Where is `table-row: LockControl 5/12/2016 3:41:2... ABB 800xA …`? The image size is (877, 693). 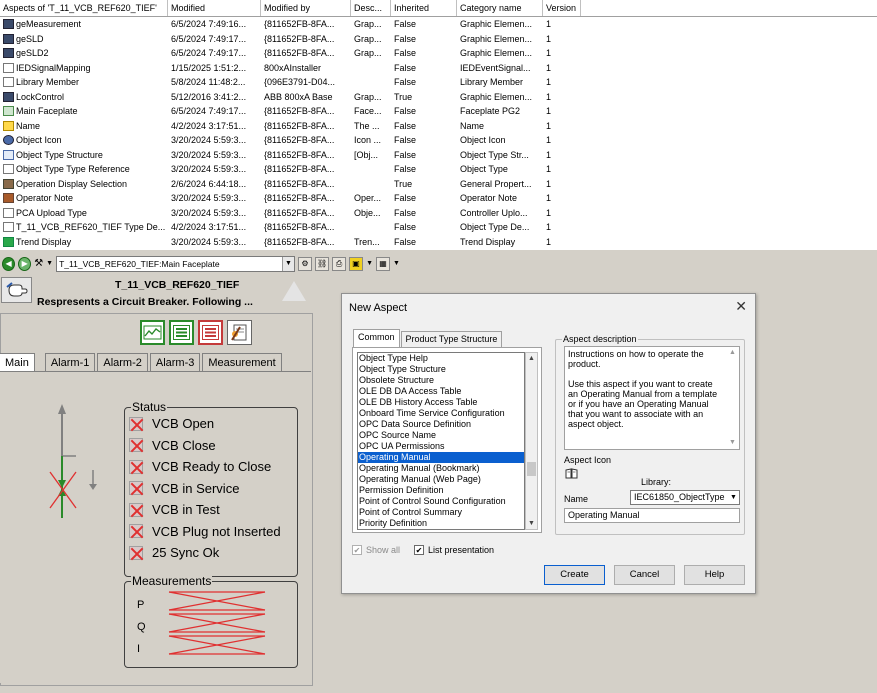
table-row: LockControl 5/12/2016 3:41:2... ABB 800xA … is located at coordinates (438, 97).